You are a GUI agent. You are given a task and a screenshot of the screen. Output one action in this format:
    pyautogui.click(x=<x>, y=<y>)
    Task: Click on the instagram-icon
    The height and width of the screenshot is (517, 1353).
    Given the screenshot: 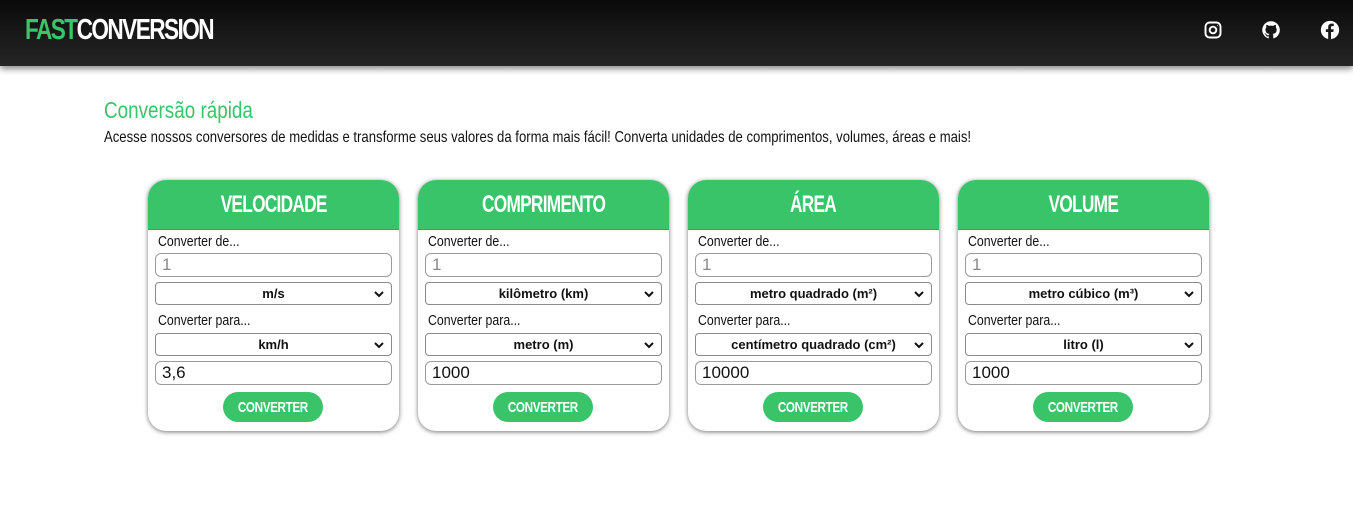 What is the action you would take?
    pyautogui.click(x=1213, y=30)
    